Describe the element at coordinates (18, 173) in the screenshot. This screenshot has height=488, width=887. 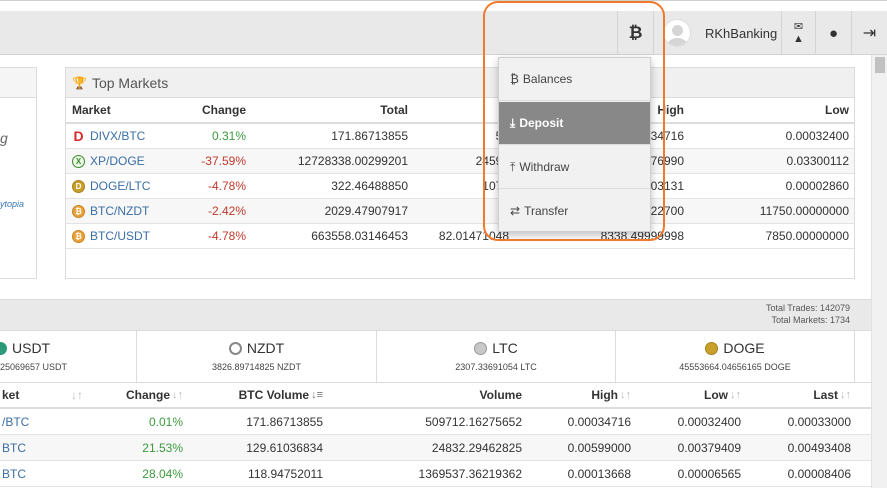
I see `left-panel` at that location.